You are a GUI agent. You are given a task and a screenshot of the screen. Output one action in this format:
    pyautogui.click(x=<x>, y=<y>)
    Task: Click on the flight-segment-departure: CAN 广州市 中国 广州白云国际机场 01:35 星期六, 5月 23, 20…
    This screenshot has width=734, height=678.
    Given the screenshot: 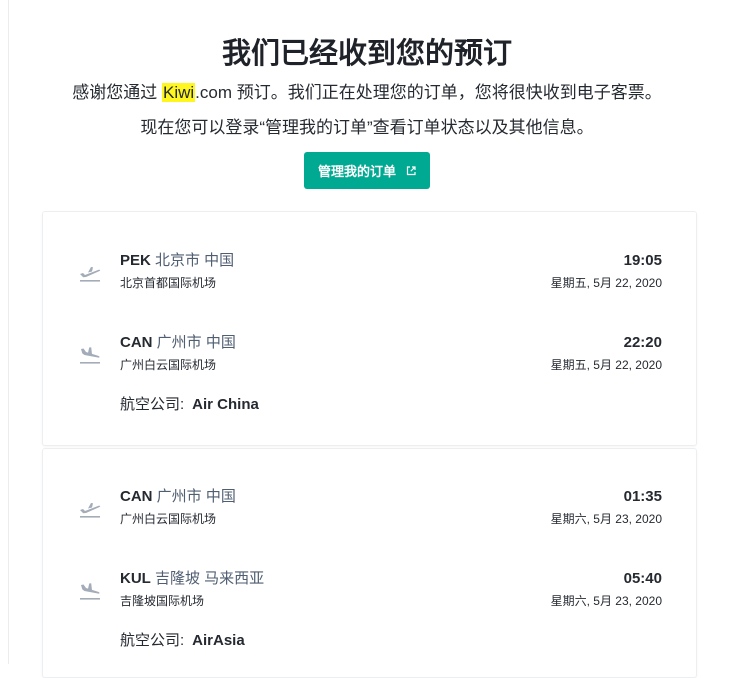 What is the action you would take?
    pyautogui.click(x=369, y=509)
    